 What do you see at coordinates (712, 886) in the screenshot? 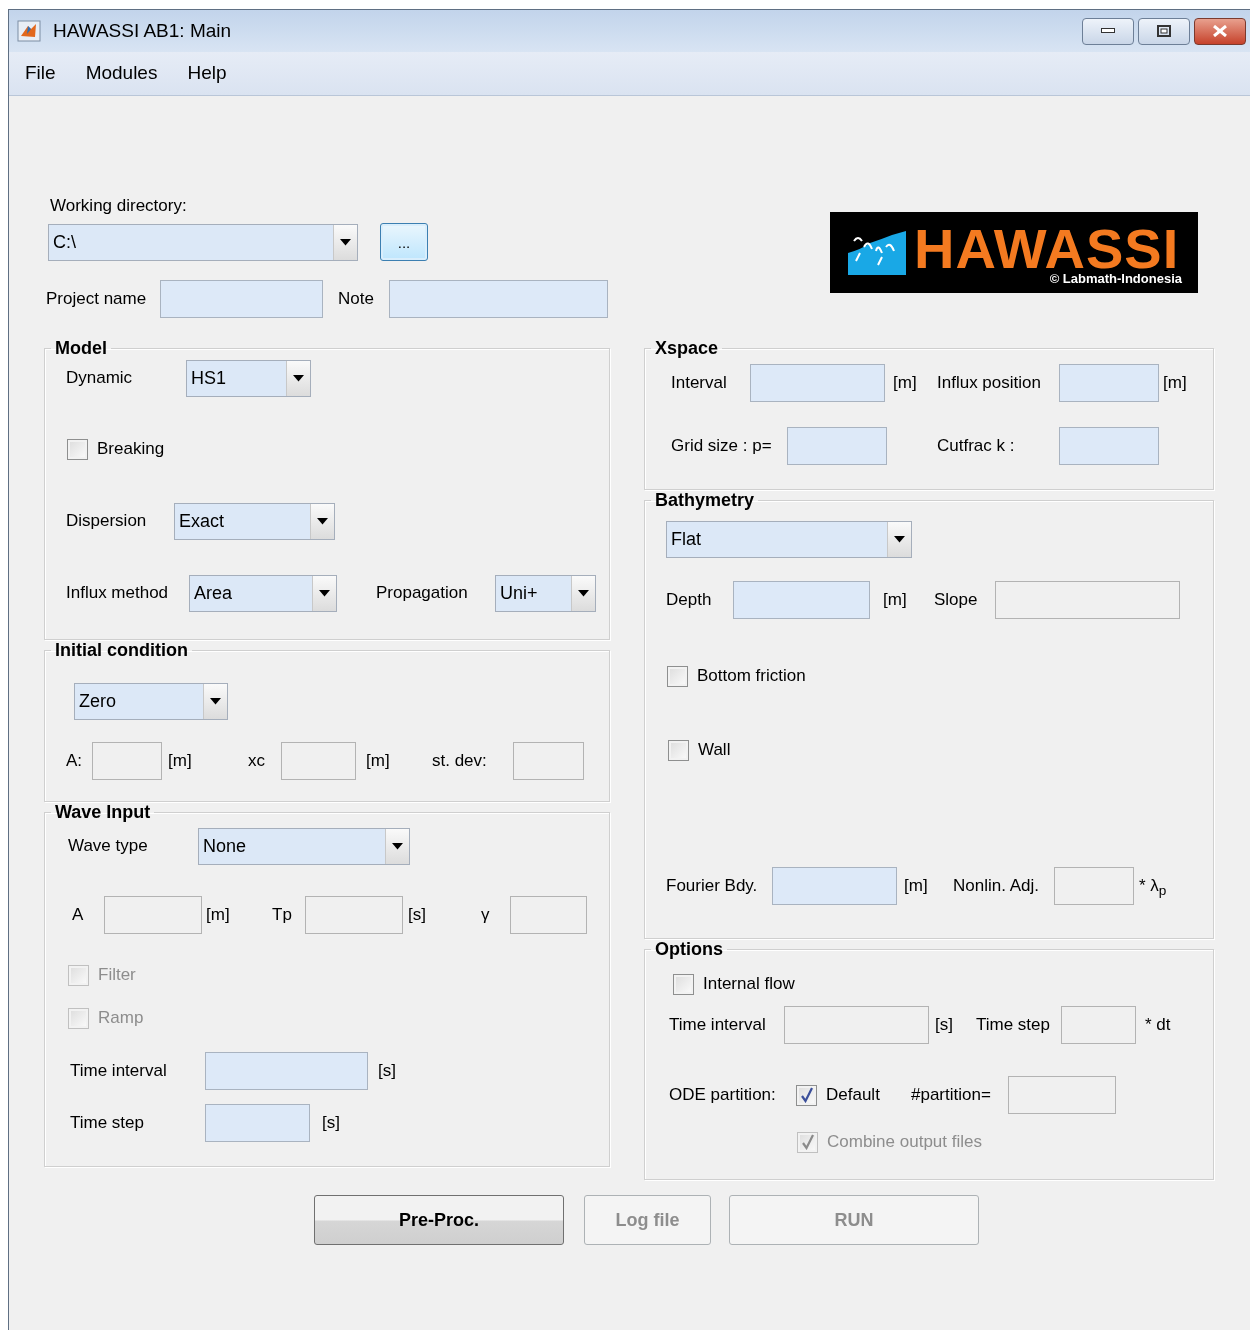
I see `field-label: Fourier Bdy.` at bounding box center [712, 886].